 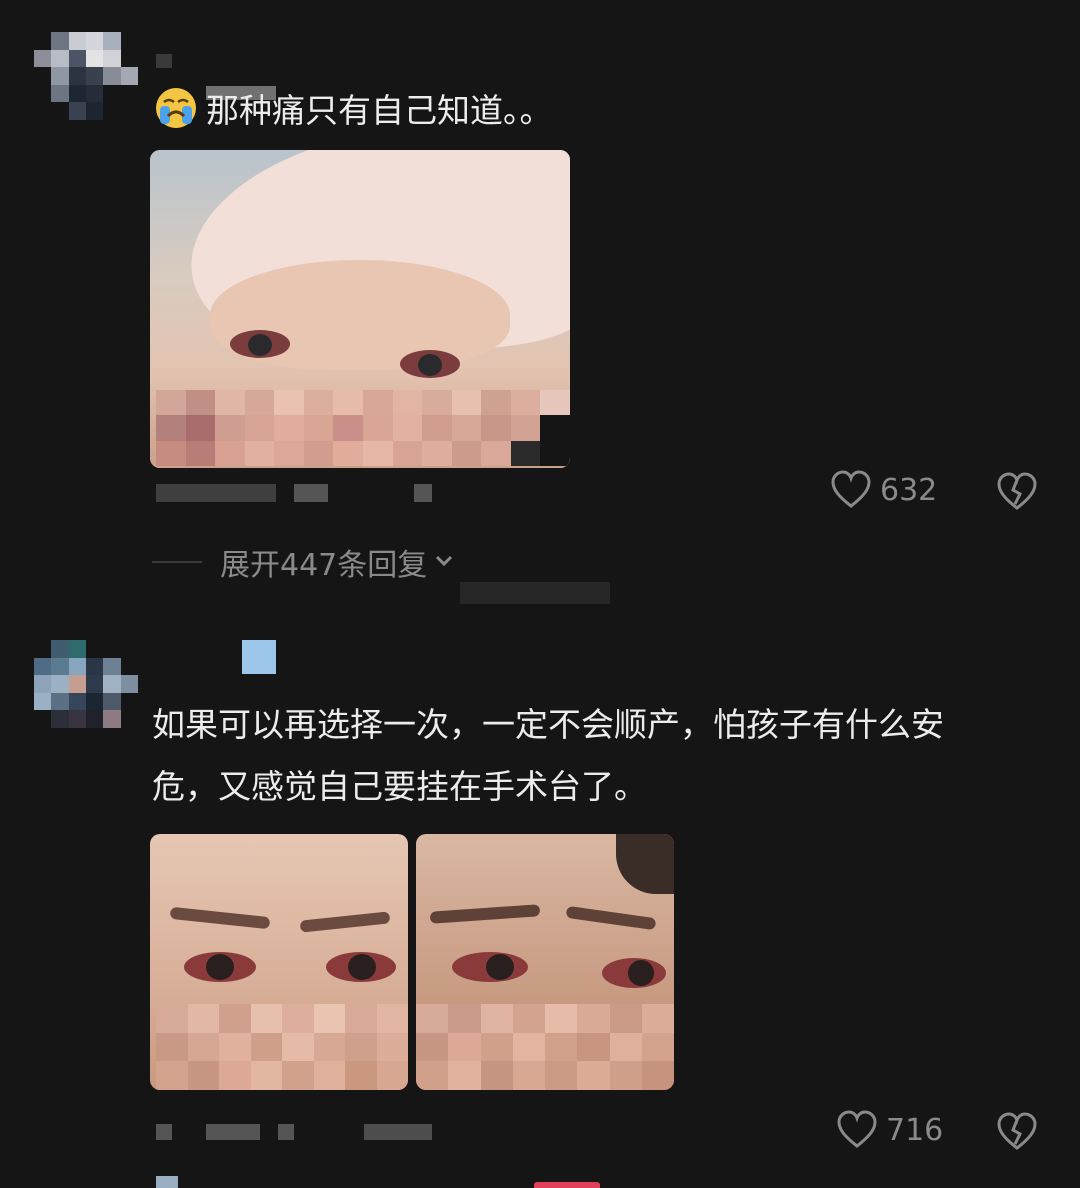 I want to click on crying-face-icon, so click(x=176, y=108).